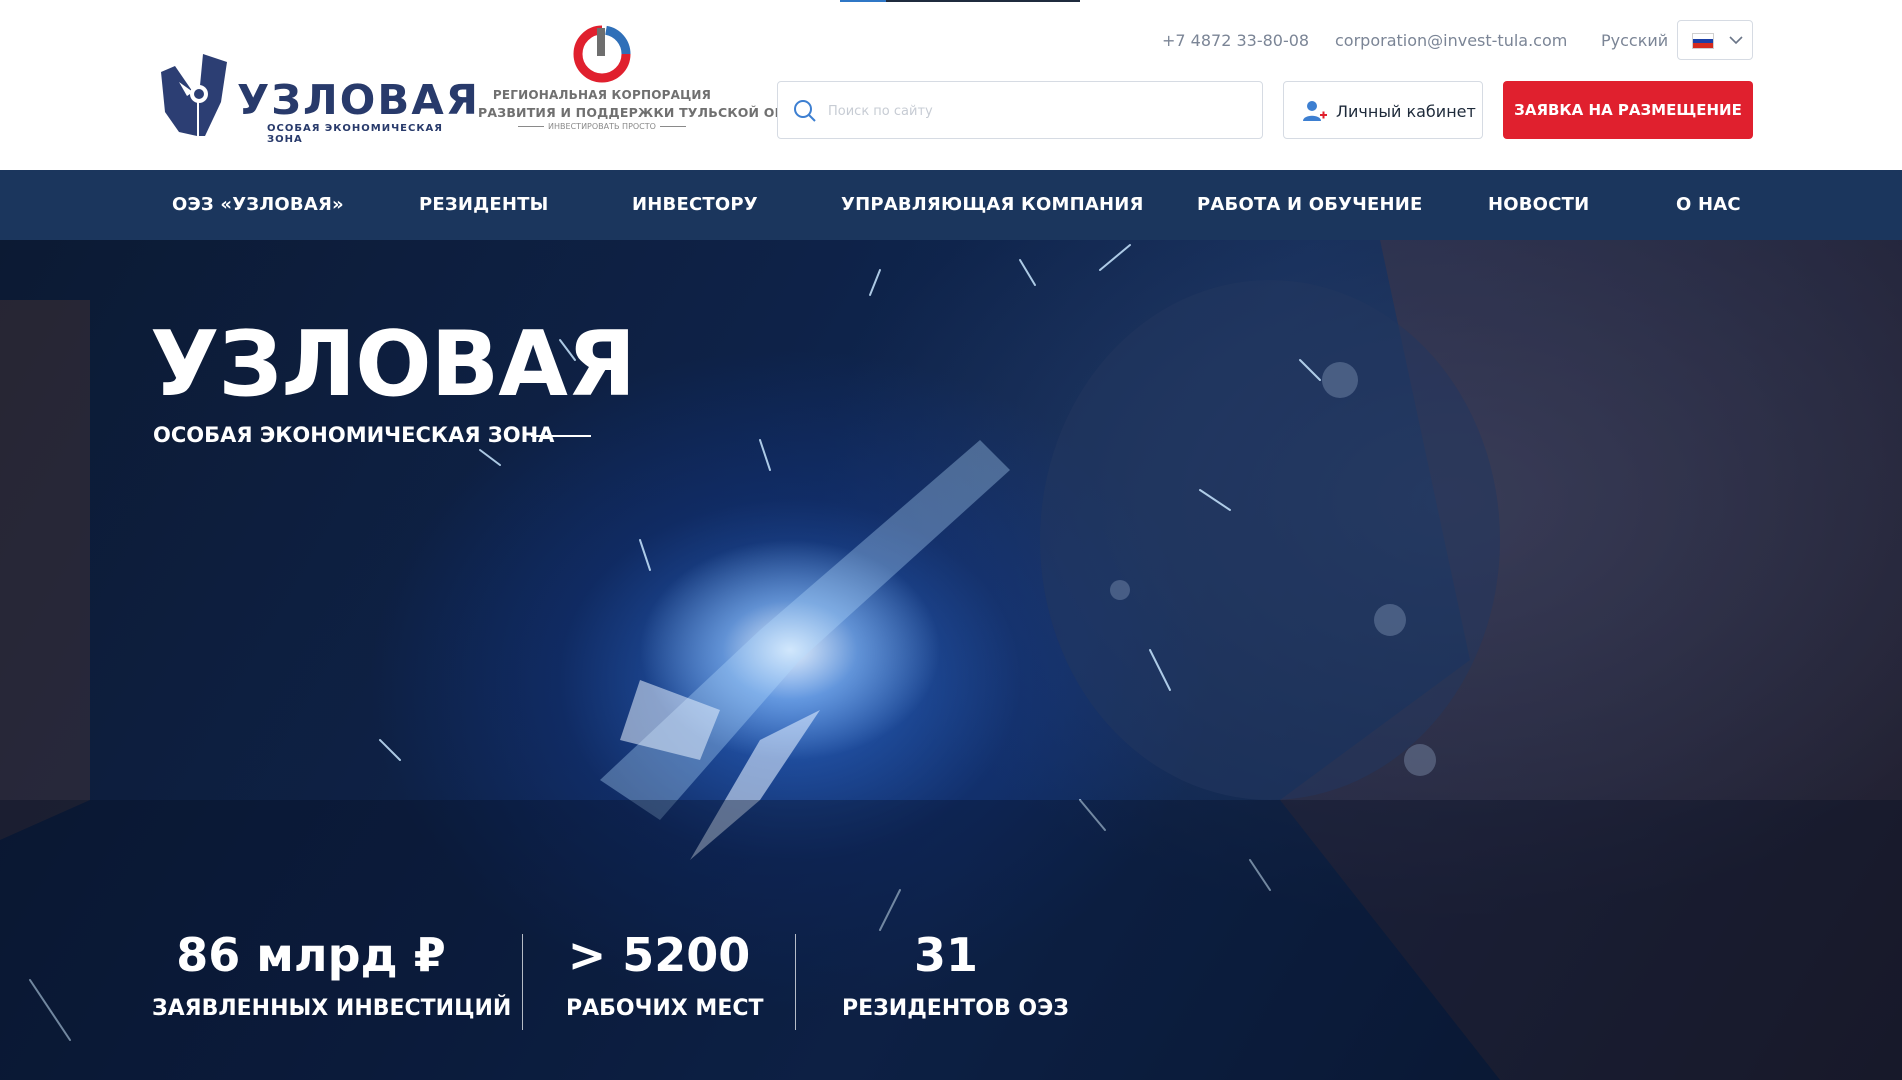  Describe the element at coordinates (355, 134) in the screenshot. I see `uzlovaya-logo-subtitle: ОСОБАЯ ЭКОНОМИЧЕСКАЯ ЗОНА` at that location.